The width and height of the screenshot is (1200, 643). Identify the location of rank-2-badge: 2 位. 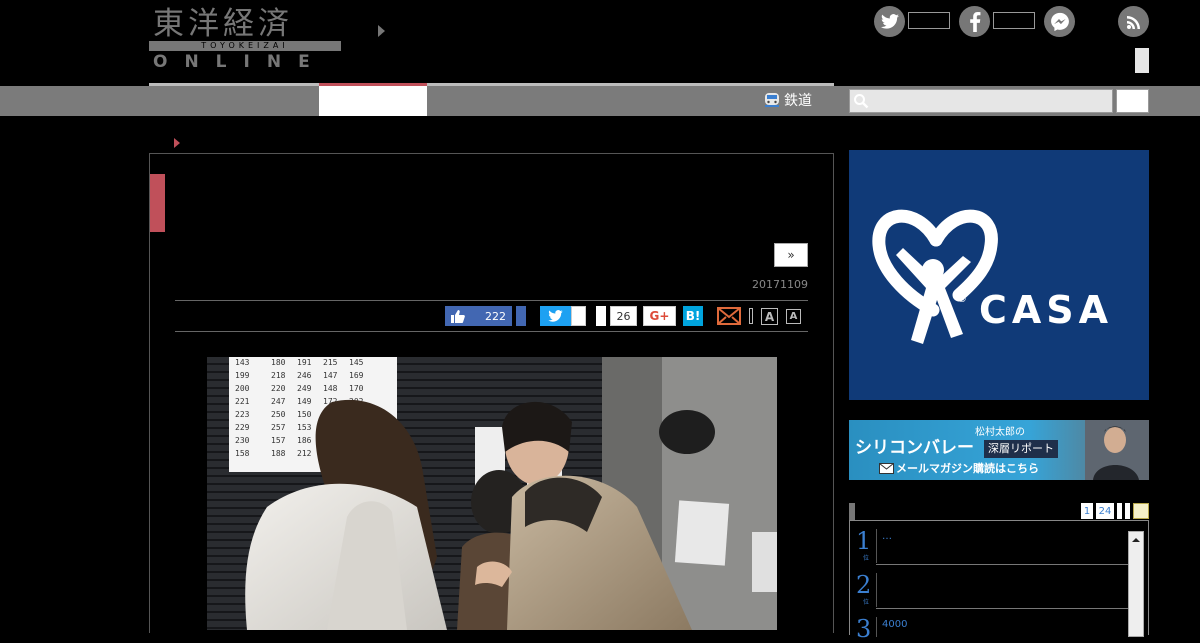
(866, 589).